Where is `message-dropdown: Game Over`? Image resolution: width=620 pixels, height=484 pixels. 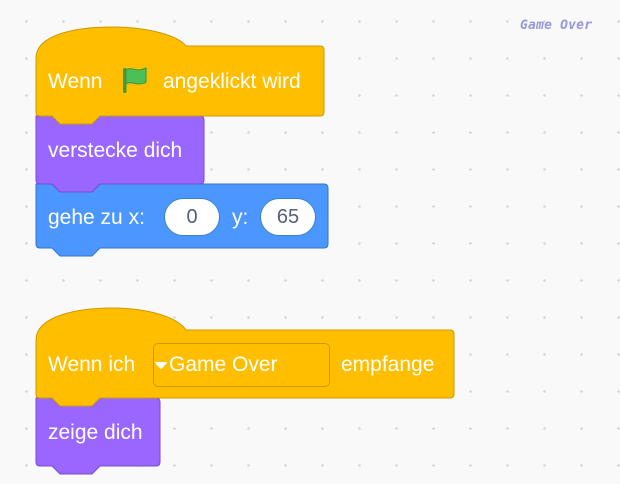
message-dropdown: Game Over is located at coordinates (241, 365).